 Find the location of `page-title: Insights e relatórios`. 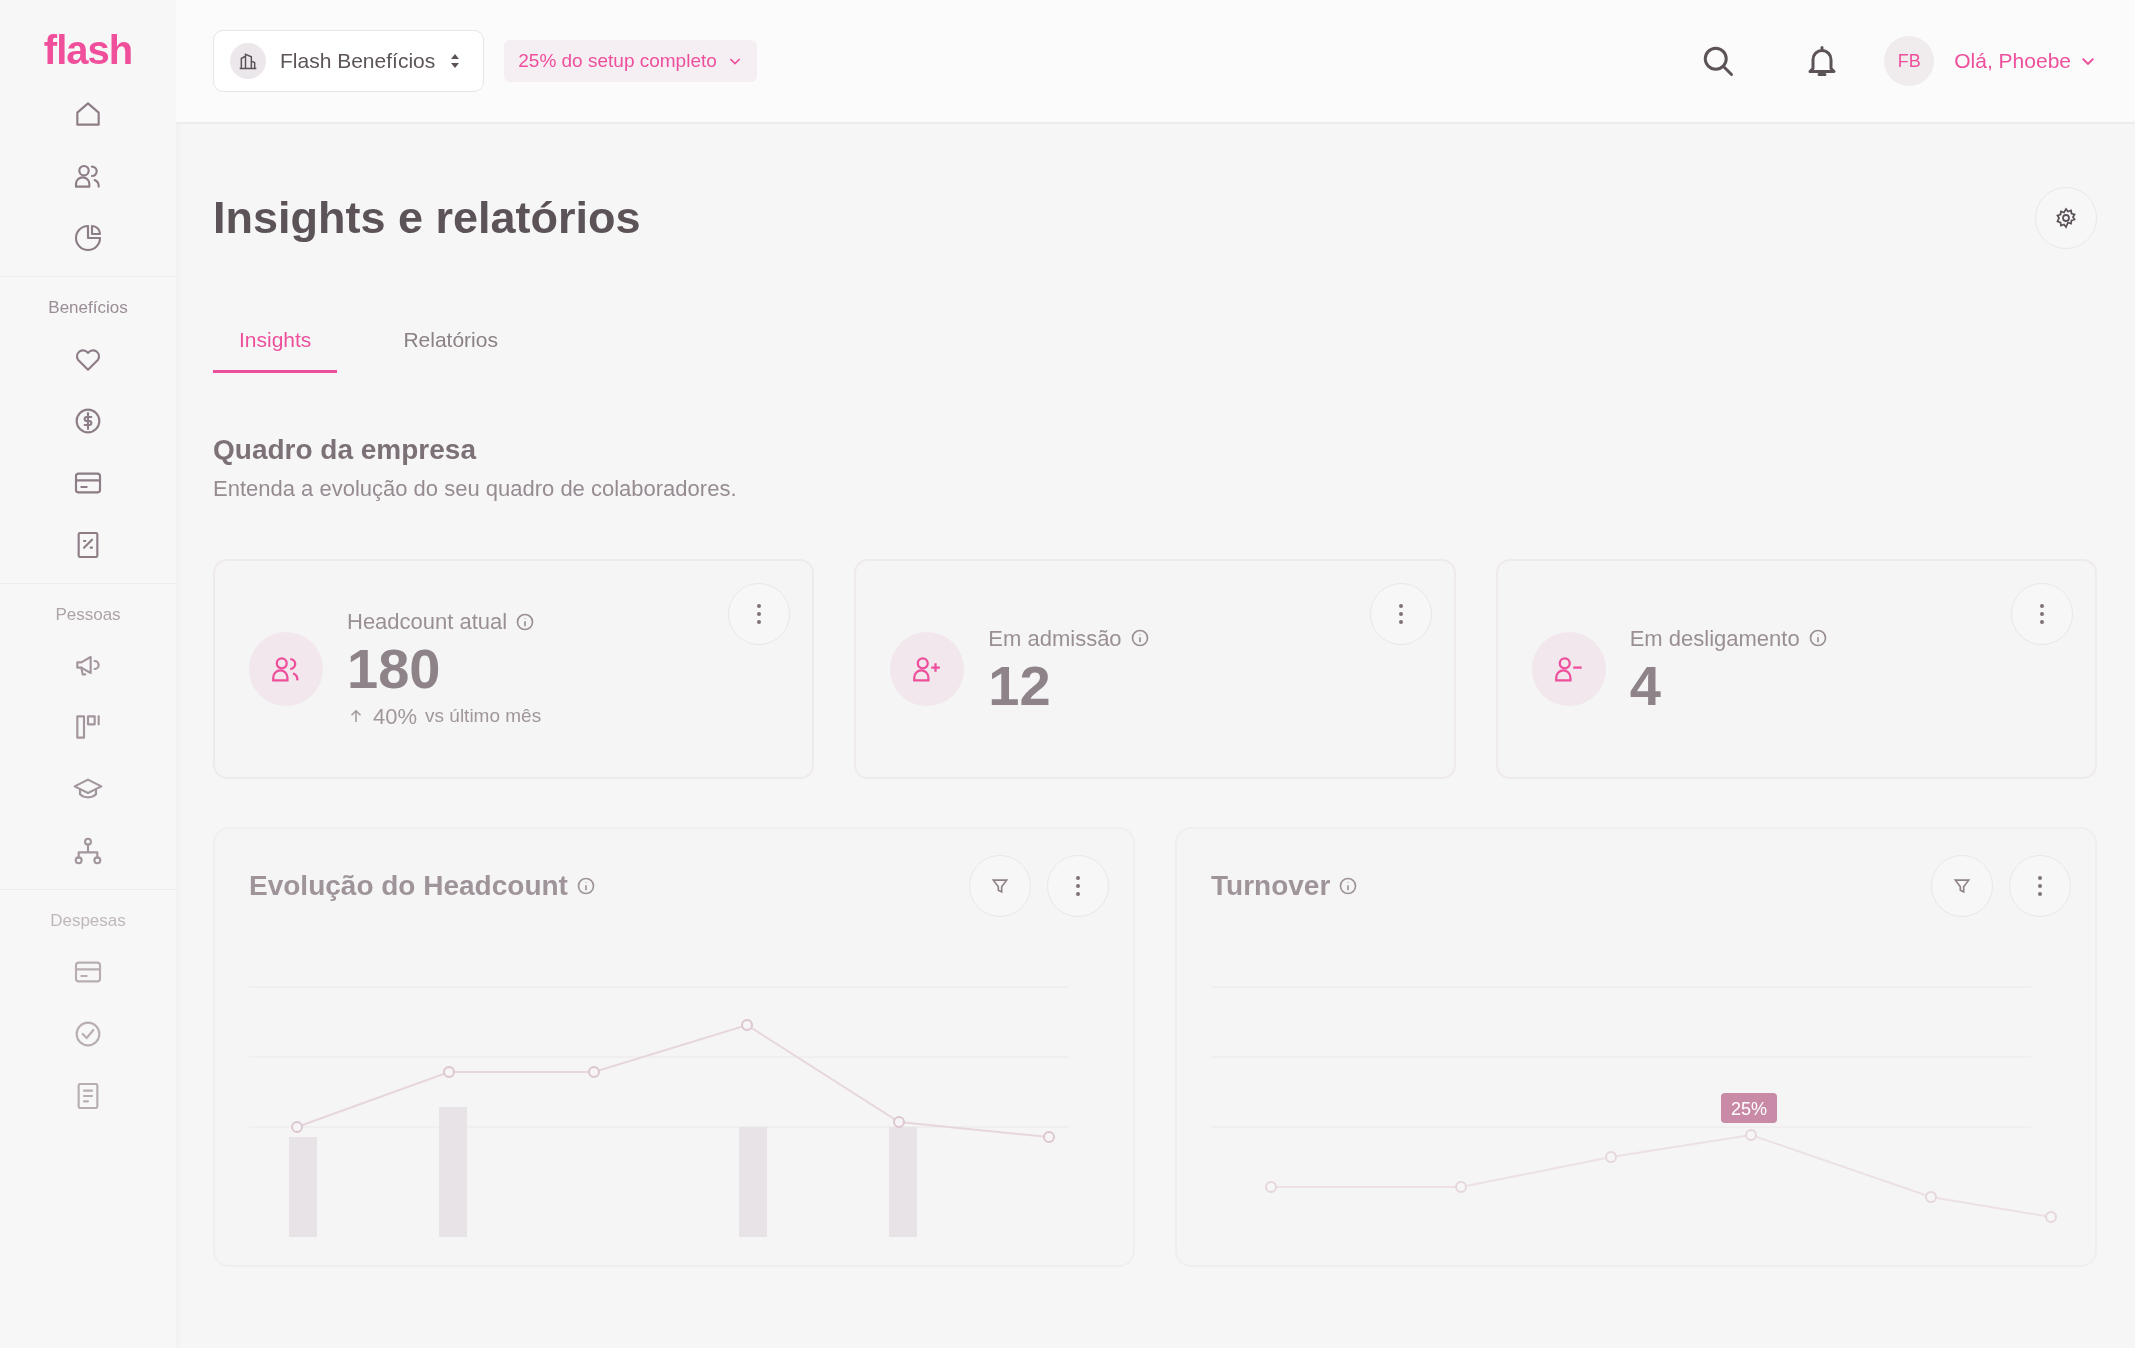

page-title: Insights e relatórios is located at coordinates (427, 218).